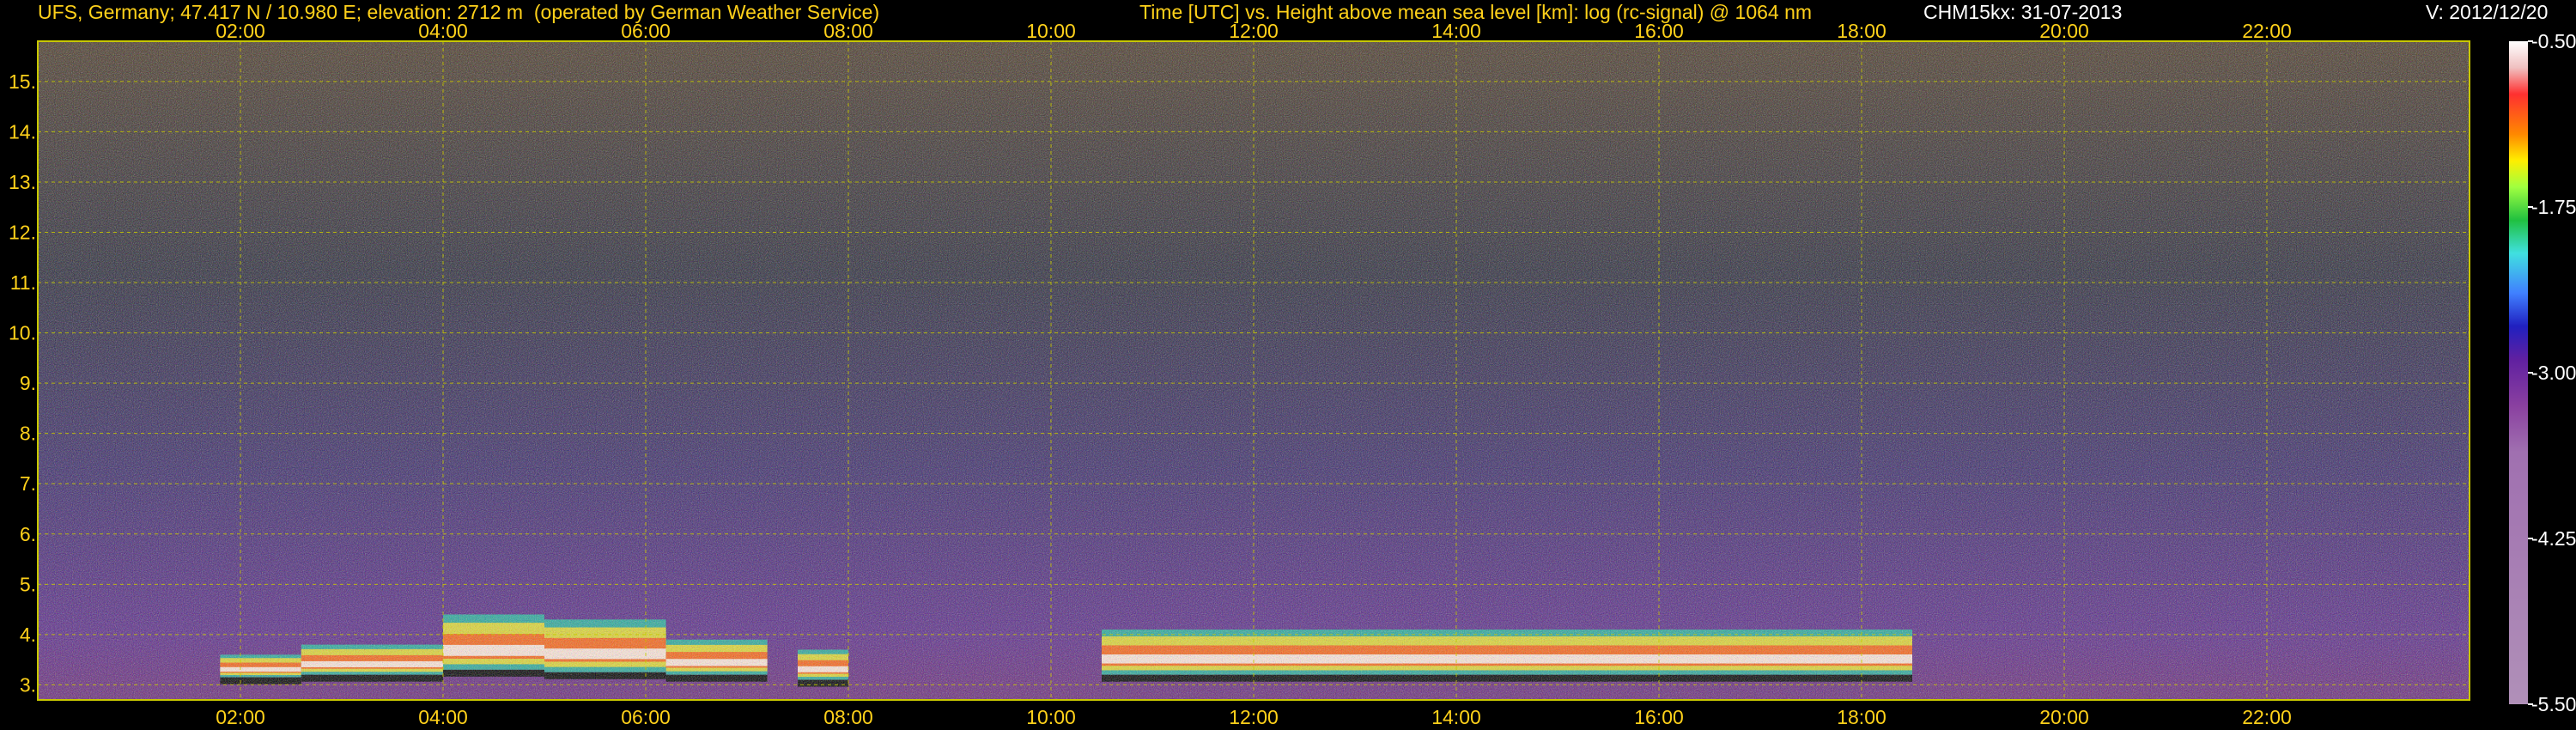 The width and height of the screenshot is (2576, 730). I want to click on x-tick-label-top: 06:00, so click(646, 31).